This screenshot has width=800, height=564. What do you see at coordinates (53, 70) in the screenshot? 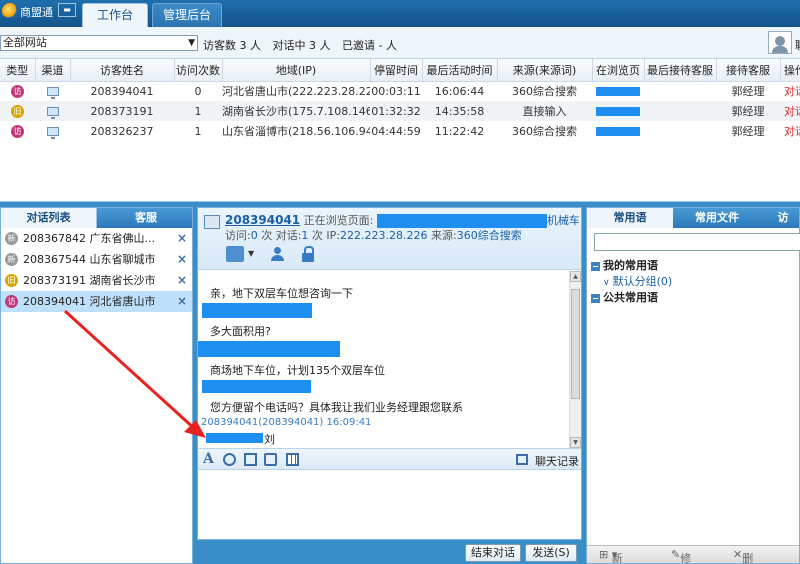
I see `col-channel: 渠道` at bounding box center [53, 70].